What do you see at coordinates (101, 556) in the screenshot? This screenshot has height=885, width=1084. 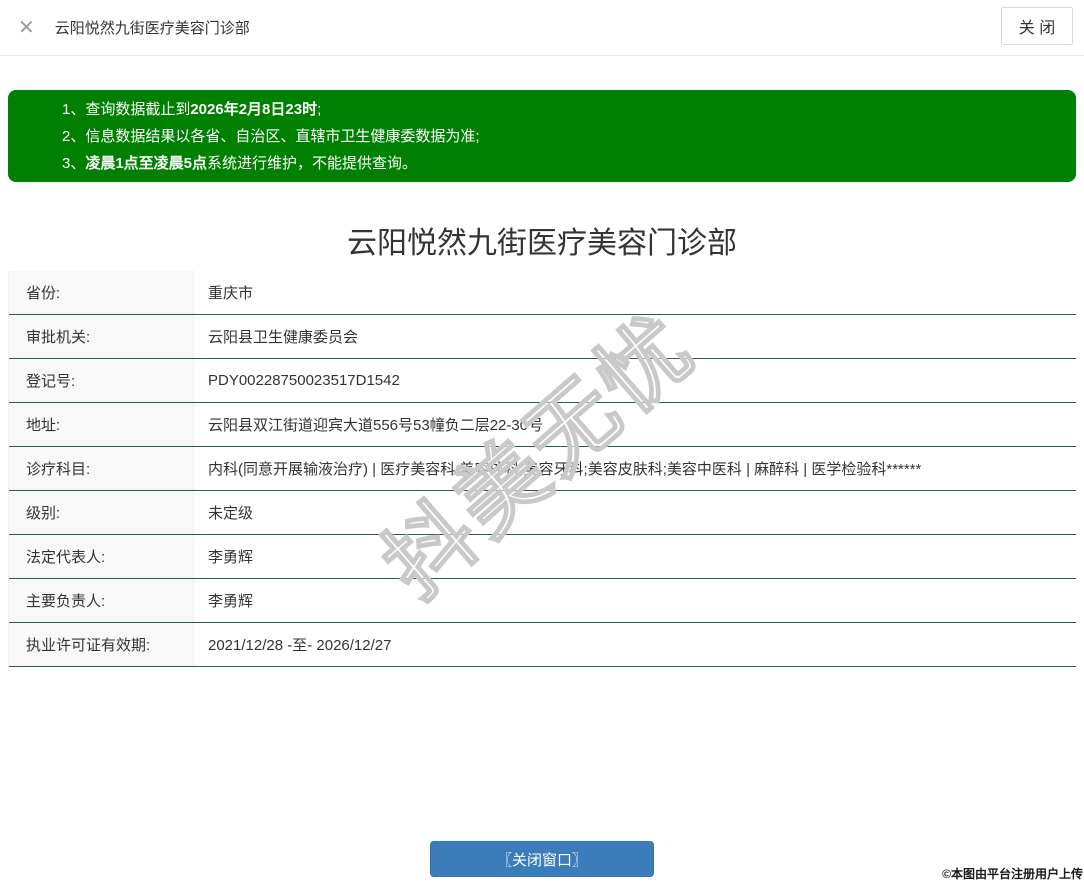 I see `row-label: 法定代表人:` at bounding box center [101, 556].